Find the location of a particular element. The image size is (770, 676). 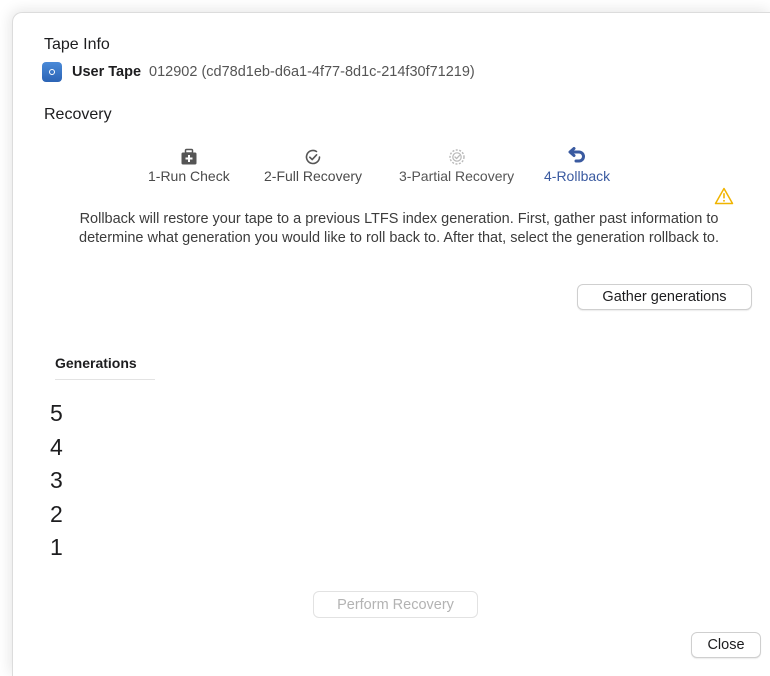

step-full-recovery: 2-Full Recovery is located at coordinates (313, 165).